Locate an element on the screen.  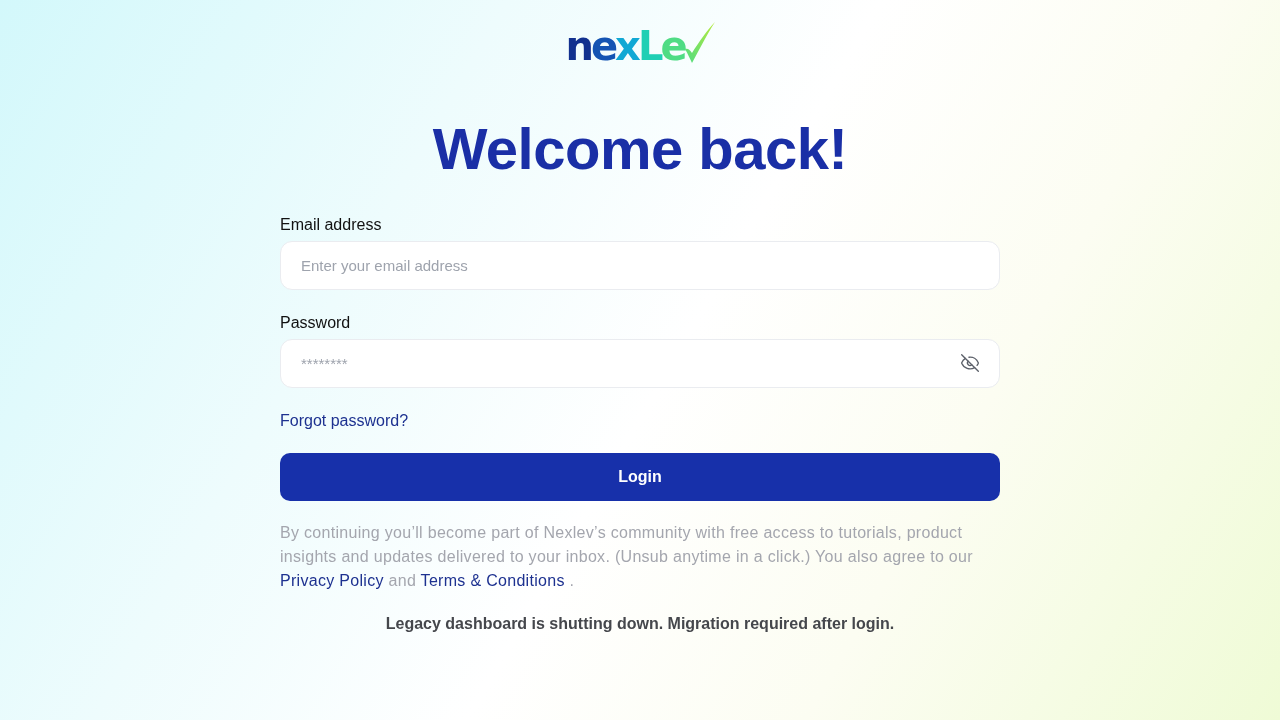
logo-wordmark: nexLe is located at coordinates (625, 46).